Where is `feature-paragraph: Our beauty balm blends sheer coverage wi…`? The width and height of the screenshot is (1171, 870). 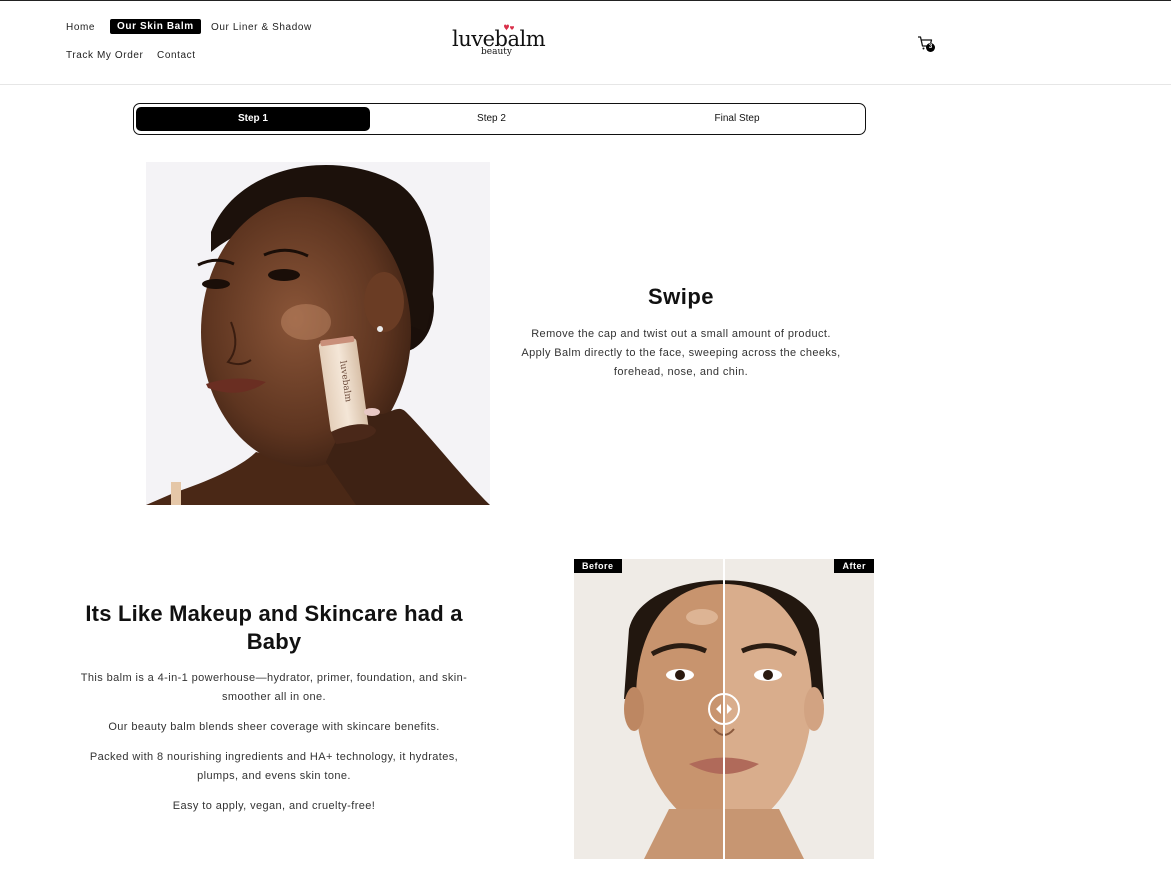
feature-paragraph: Our beauty balm blends sheer coverage wi… is located at coordinates (274, 727).